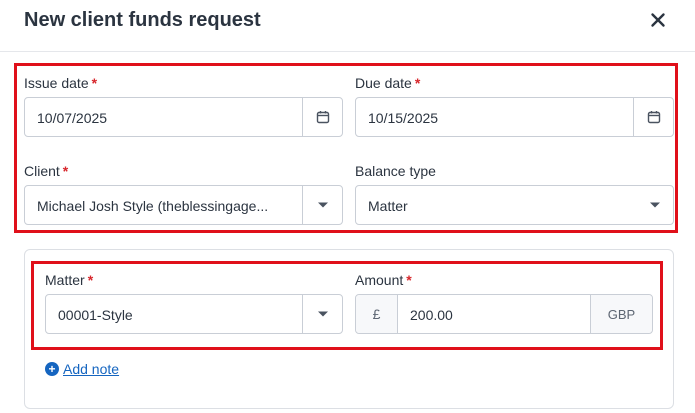 Image resolution: width=695 pixels, height=413 pixels. I want to click on currency-symbol: £, so click(377, 314).